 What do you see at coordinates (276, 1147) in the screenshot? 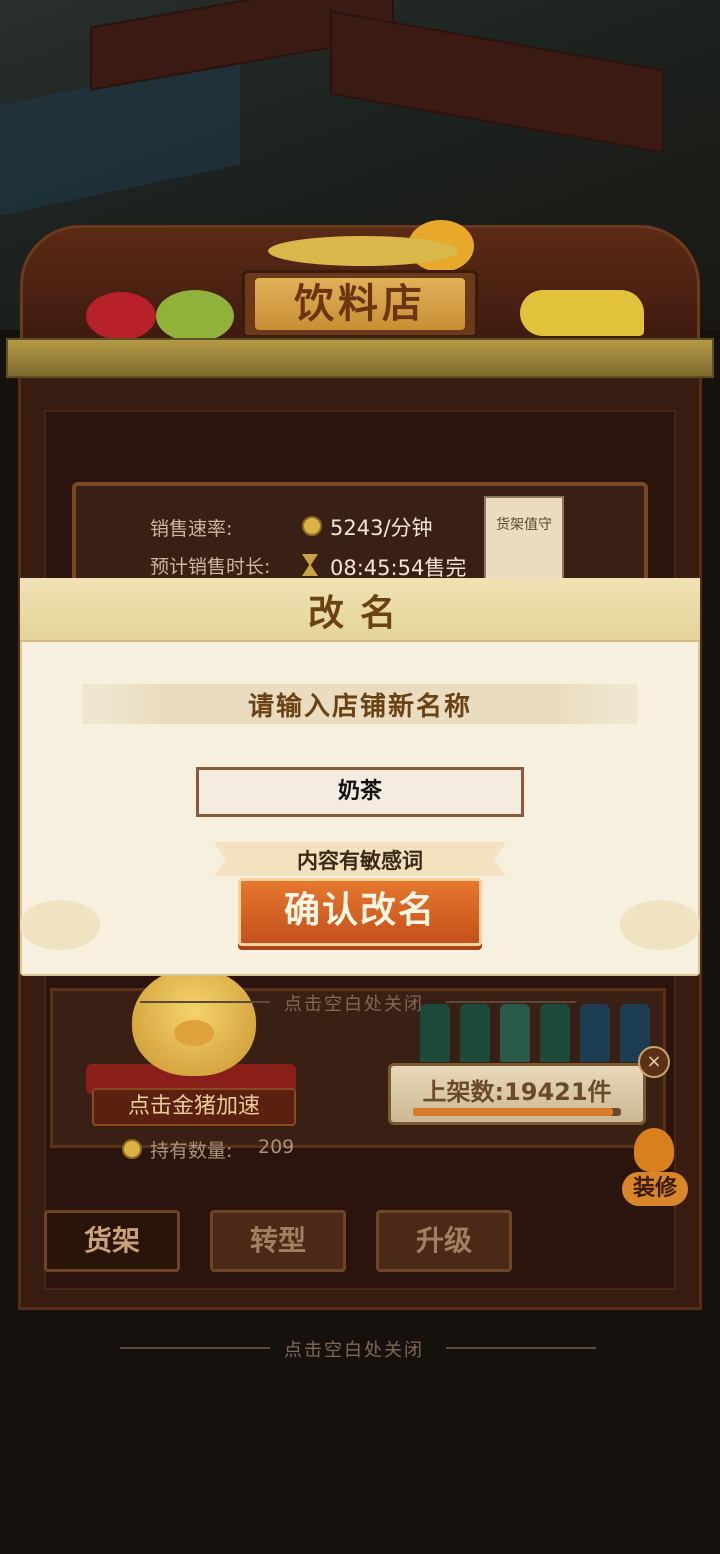
I see `hold-count-value: 209` at bounding box center [276, 1147].